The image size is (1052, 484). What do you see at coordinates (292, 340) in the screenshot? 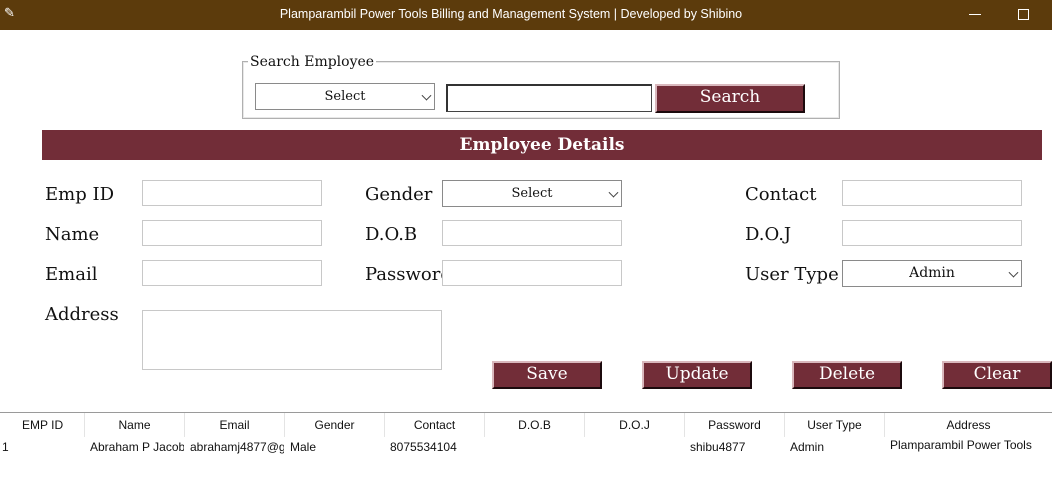
I see `address-field` at bounding box center [292, 340].